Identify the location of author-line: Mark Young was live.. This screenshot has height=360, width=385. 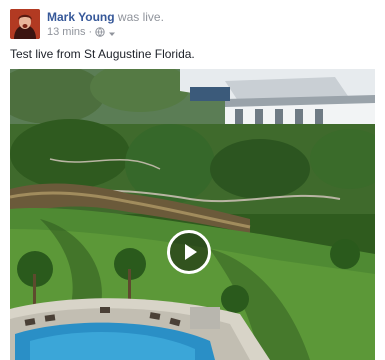
(105, 17).